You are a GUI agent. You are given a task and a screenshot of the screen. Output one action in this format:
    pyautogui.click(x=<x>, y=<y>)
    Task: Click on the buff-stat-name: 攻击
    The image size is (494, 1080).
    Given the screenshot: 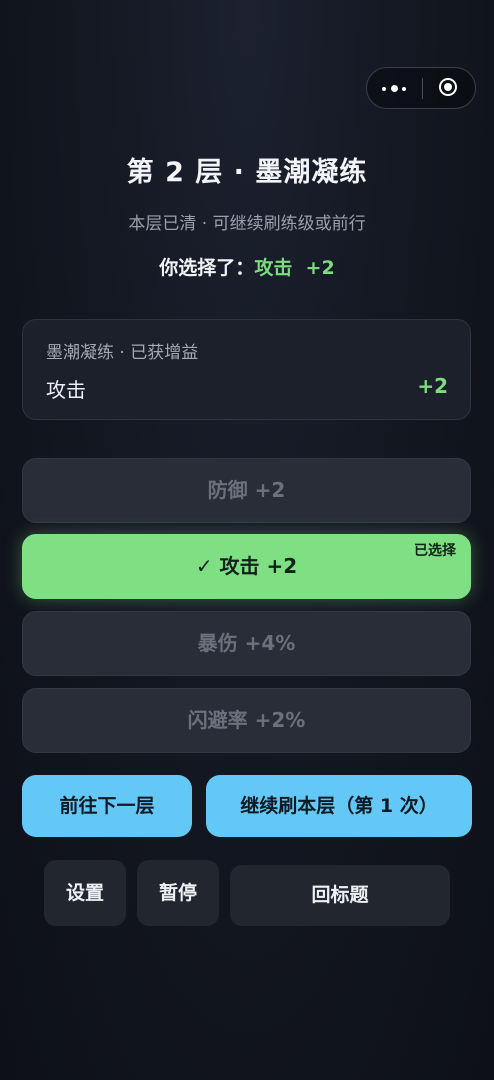 What is the action you would take?
    pyautogui.click(x=66, y=390)
    